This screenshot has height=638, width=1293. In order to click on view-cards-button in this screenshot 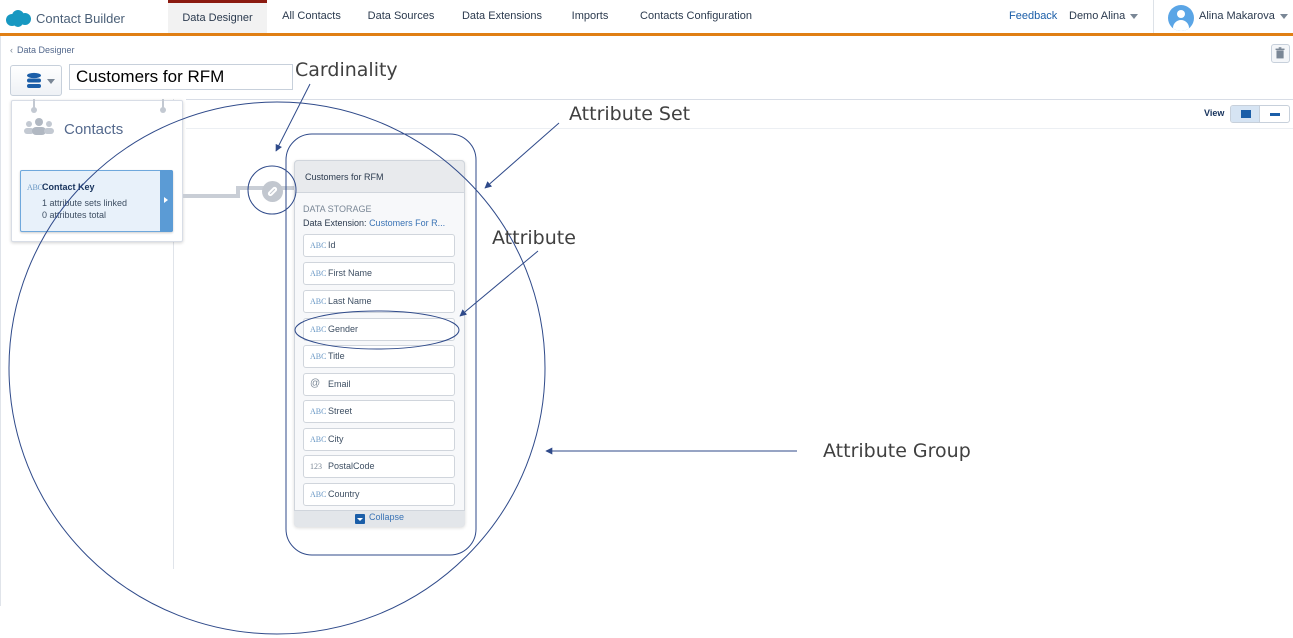, I will do `click(1246, 114)`.